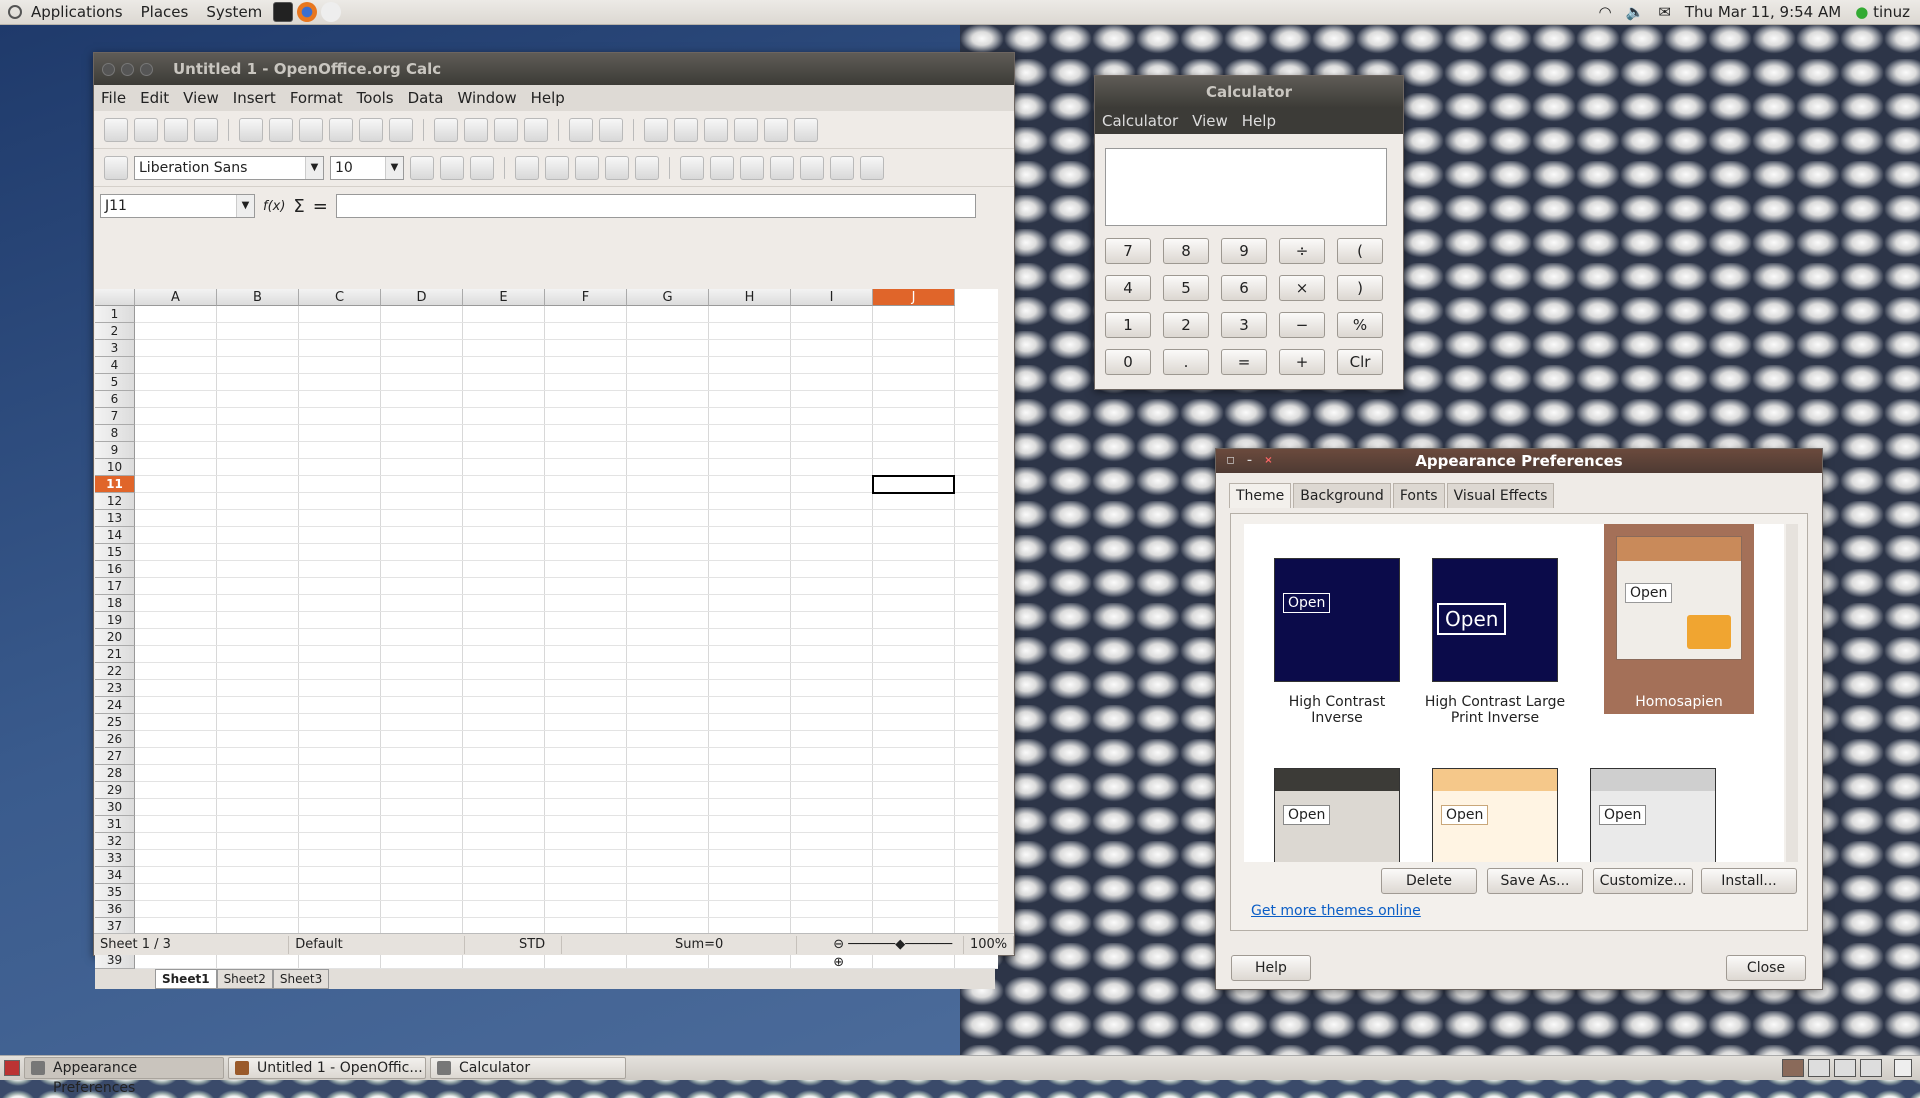 This screenshot has height=1098, width=1920. Describe the element at coordinates (1418, 495) in the screenshot. I see `tab-fonts: Fonts` at that location.